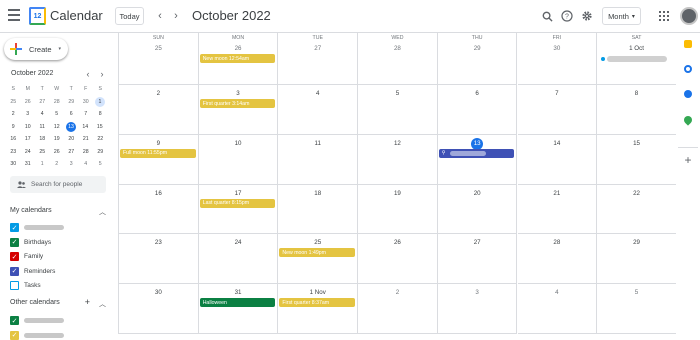 The height and width of the screenshot is (340, 700). What do you see at coordinates (636, 93) in the screenshot?
I see `day-number: 8` at bounding box center [636, 93].